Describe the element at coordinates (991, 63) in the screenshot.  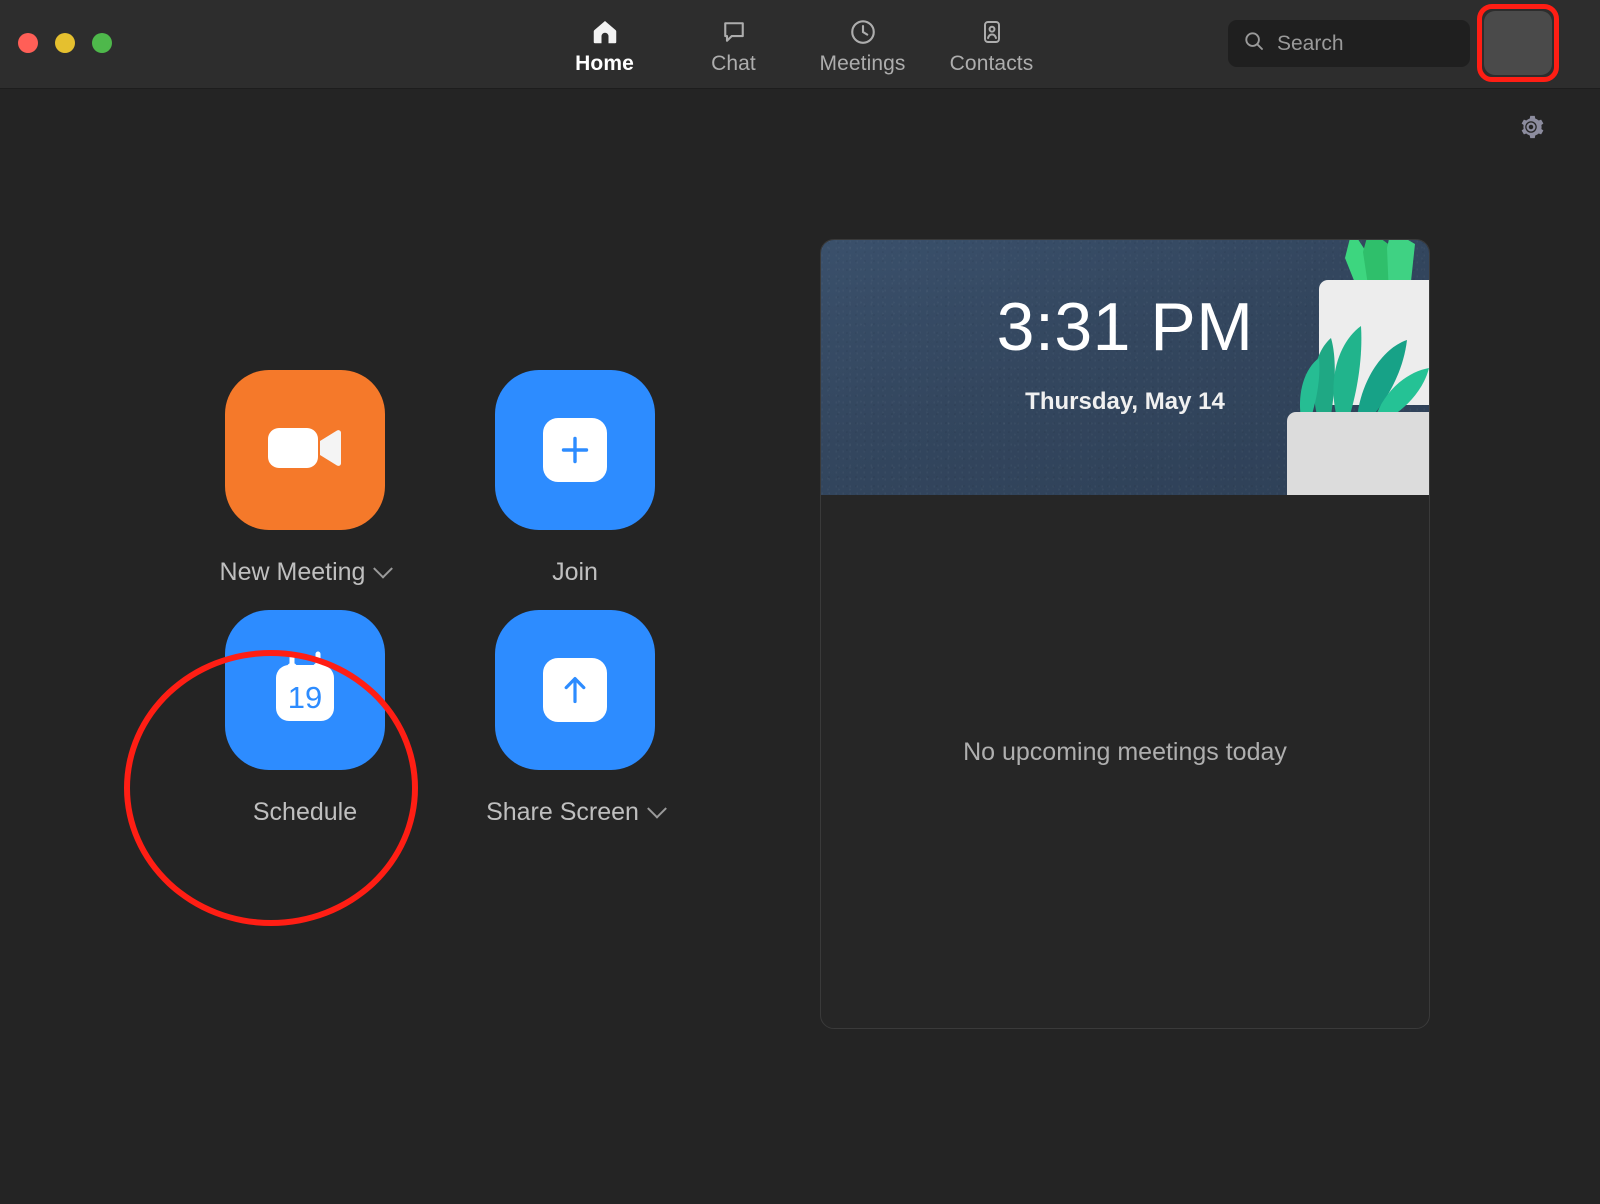
I see `tab-contacts-label: Contacts` at that location.